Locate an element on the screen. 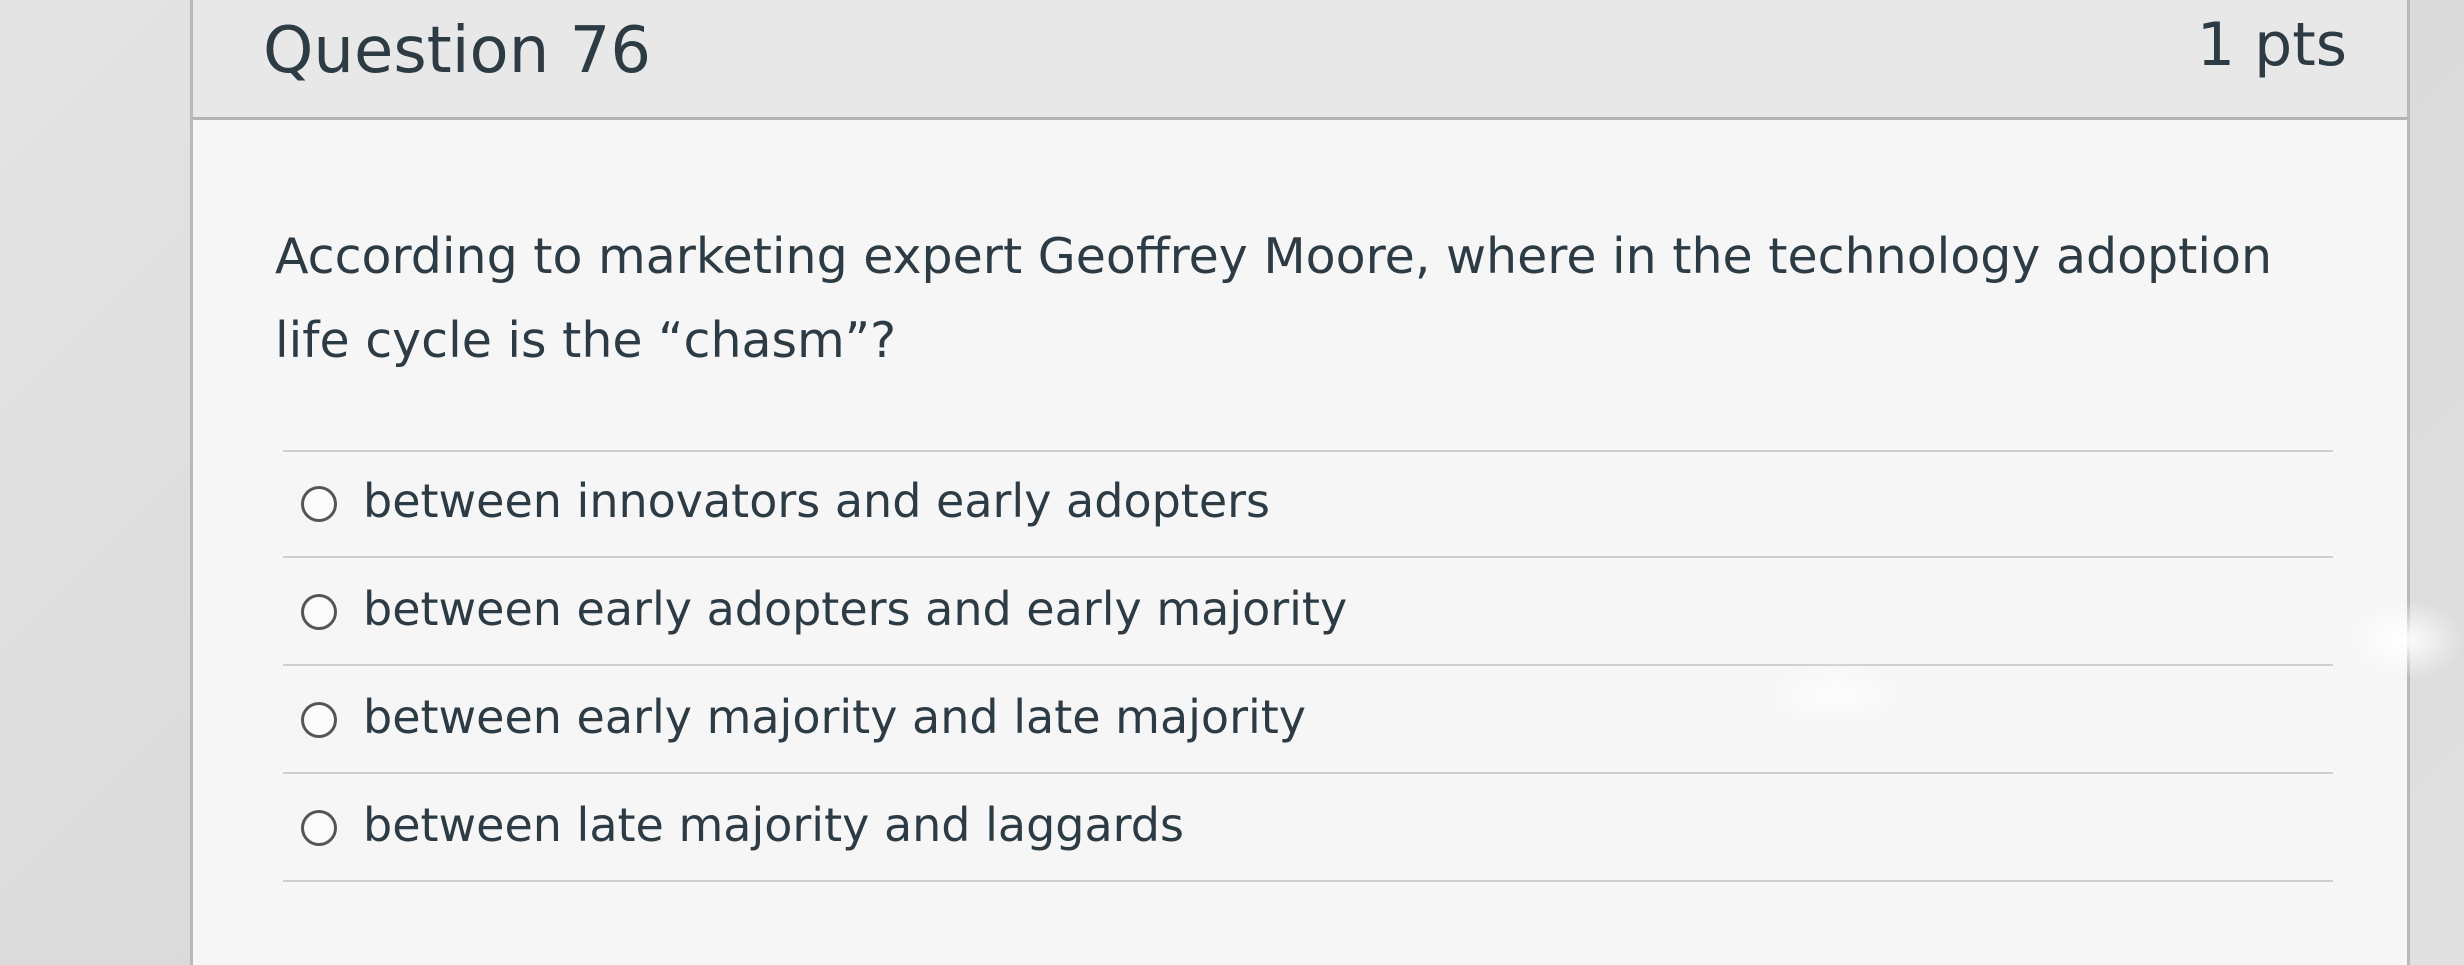  answer-option-1: between innovators and early adopters is located at coordinates (1308, 504).